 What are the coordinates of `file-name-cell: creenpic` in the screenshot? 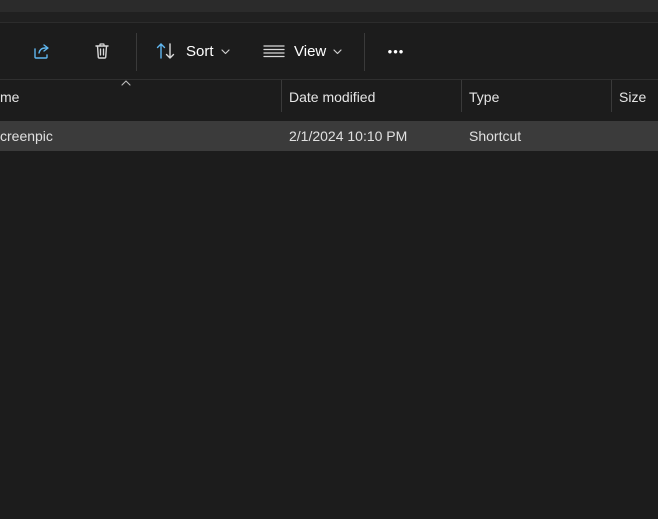 It's located at (140, 136).